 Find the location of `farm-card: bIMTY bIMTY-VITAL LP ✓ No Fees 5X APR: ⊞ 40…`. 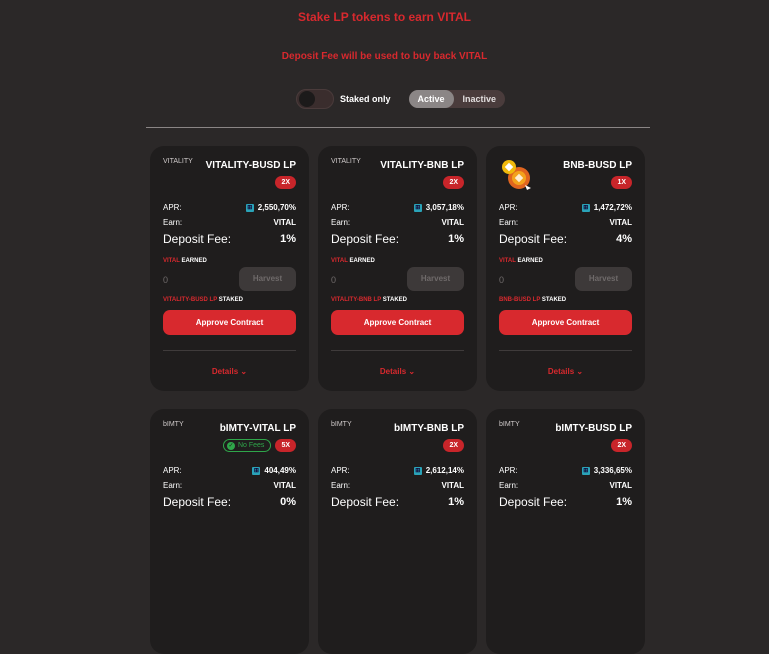

farm-card: bIMTY bIMTY-VITAL LP ✓ No Fees 5X APR: ⊞ 40… is located at coordinates (229, 531).